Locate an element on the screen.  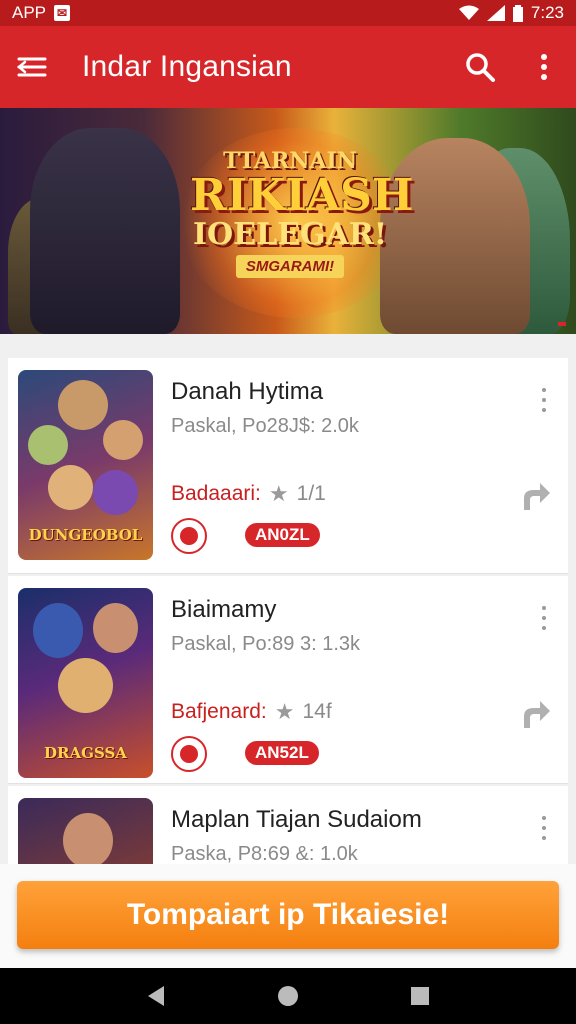
overflow-menu-button is located at coordinates (544, 67).